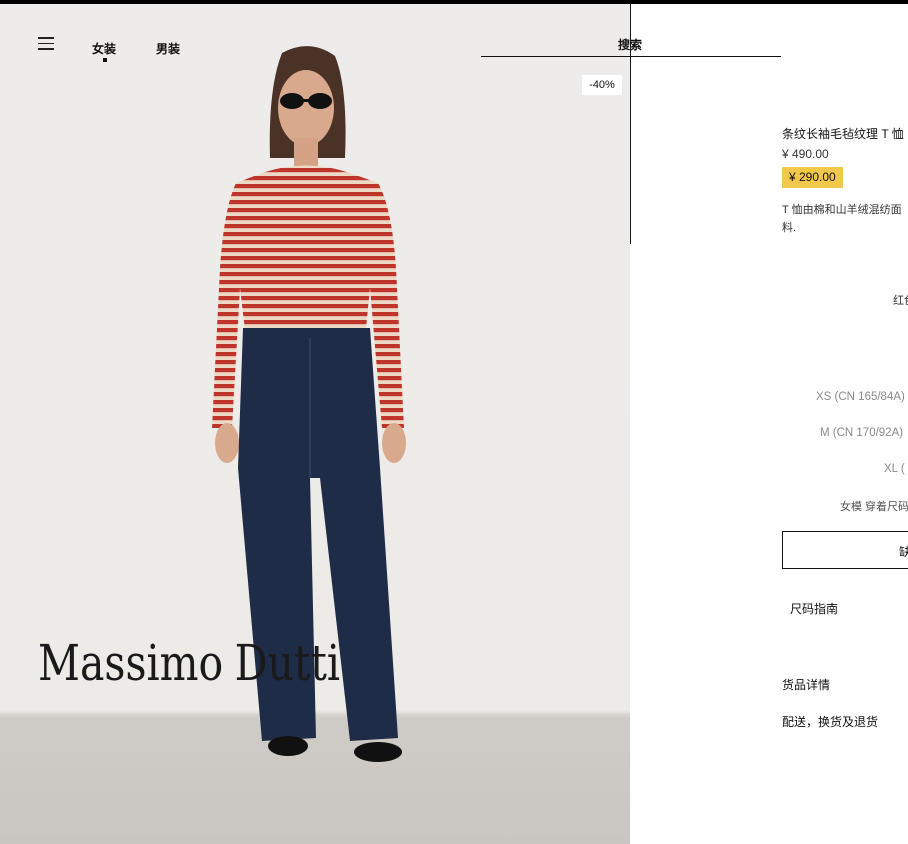  What do you see at coordinates (806, 684) in the screenshot?
I see `product-details-link: 货品详情` at bounding box center [806, 684].